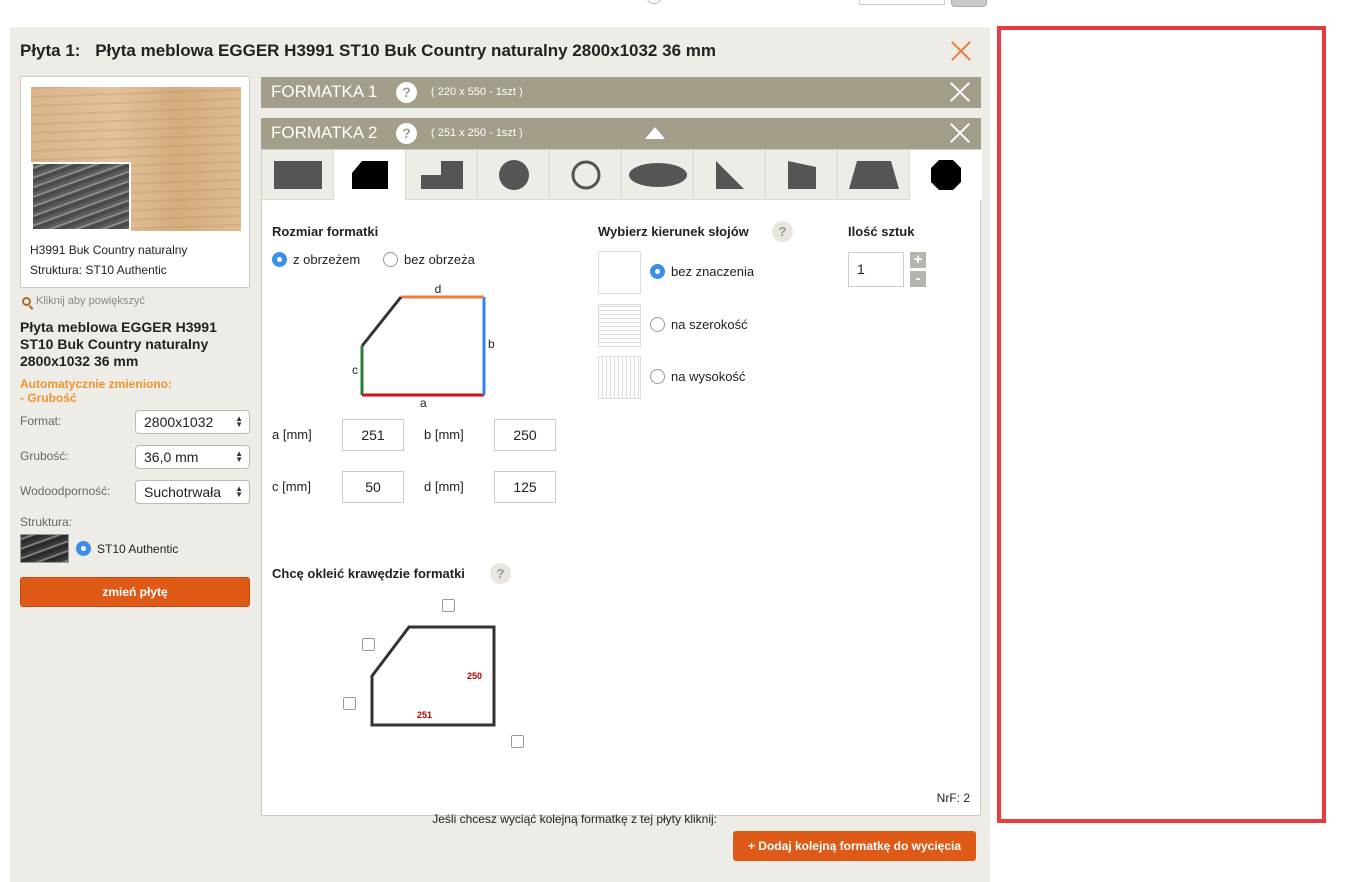 The image size is (1363, 882). What do you see at coordinates (782, 231) in the screenshot?
I see `grain-help-icon: ?` at bounding box center [782, 231].